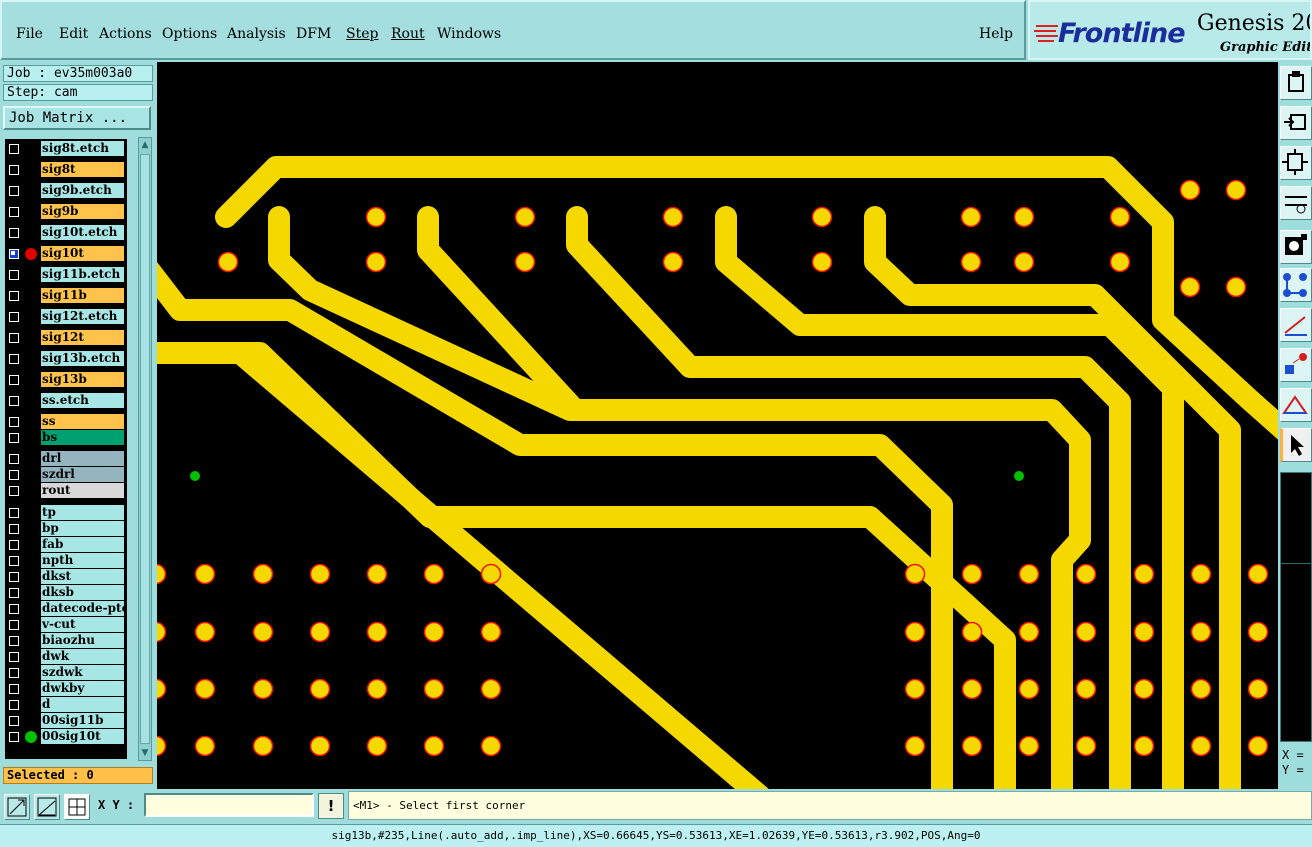 This screenshot has width=1312, height=847. I want to click on layer-name: sig8t, so click(82, 169).